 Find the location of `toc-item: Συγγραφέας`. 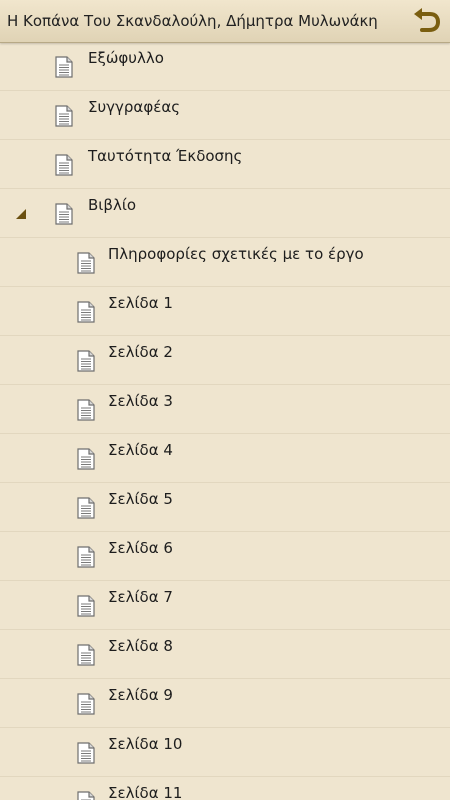

toc-item: Συγγραφέας is located at coordinates (225, 115).